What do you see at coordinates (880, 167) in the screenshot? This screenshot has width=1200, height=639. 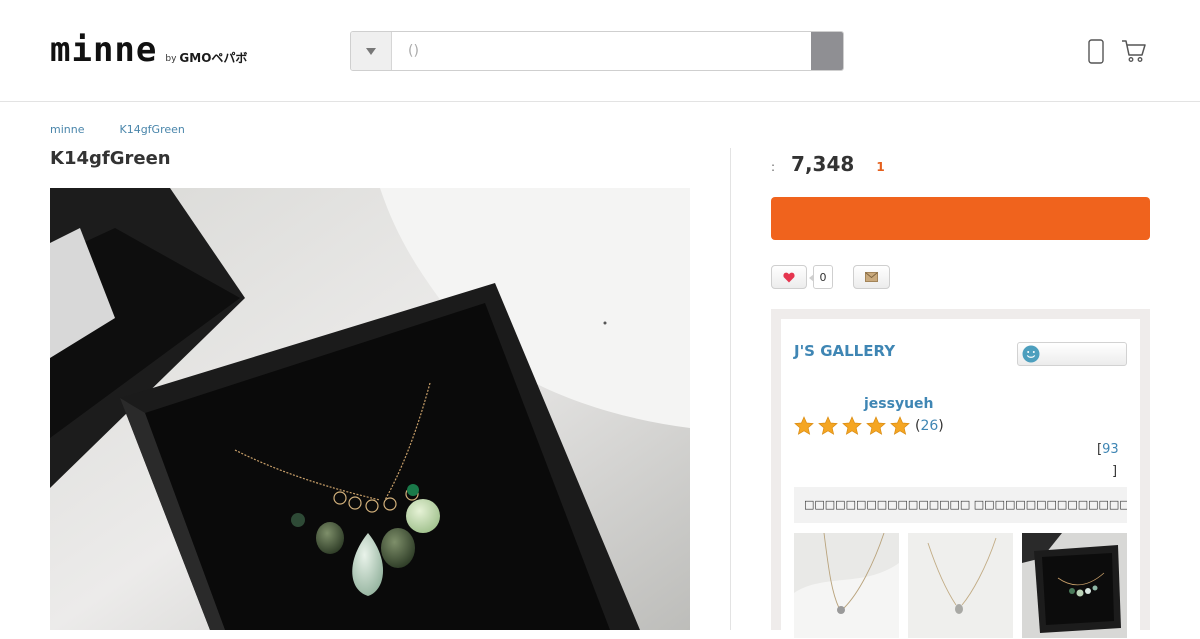 I see `stock-count: 1` at bounding box center [880, 167].